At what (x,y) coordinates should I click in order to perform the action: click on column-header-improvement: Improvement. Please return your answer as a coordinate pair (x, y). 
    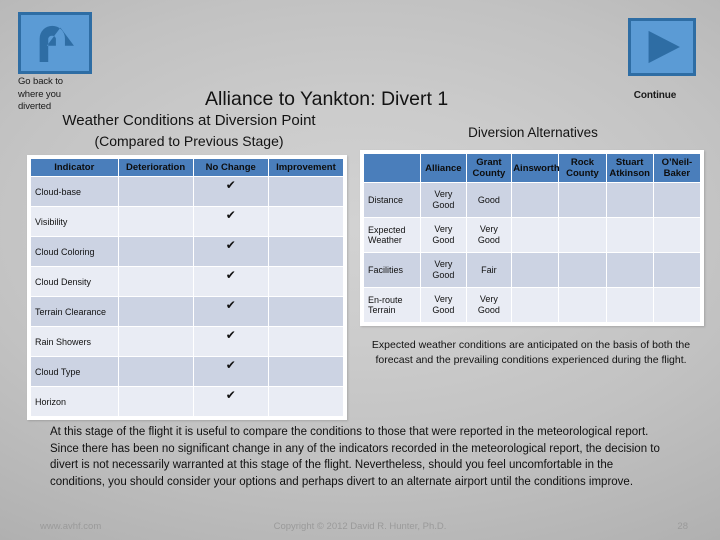
    Looking at the image, I should click on (305, 167).